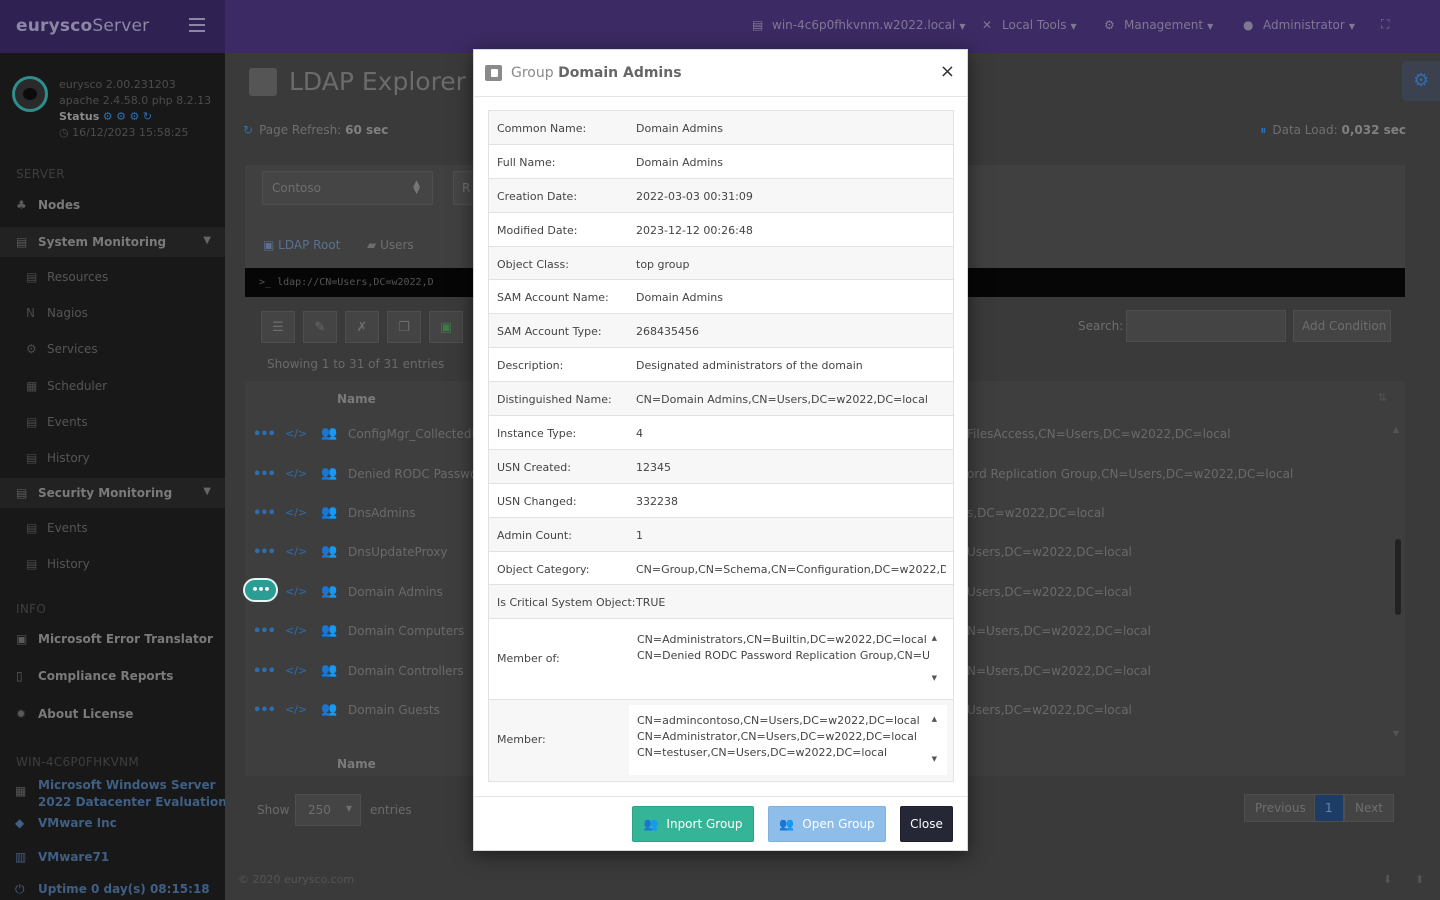  What do you see at coordinates (530, 366) in the screenshot?
I see `property-key: Description:` at bounding box center [530, 366].